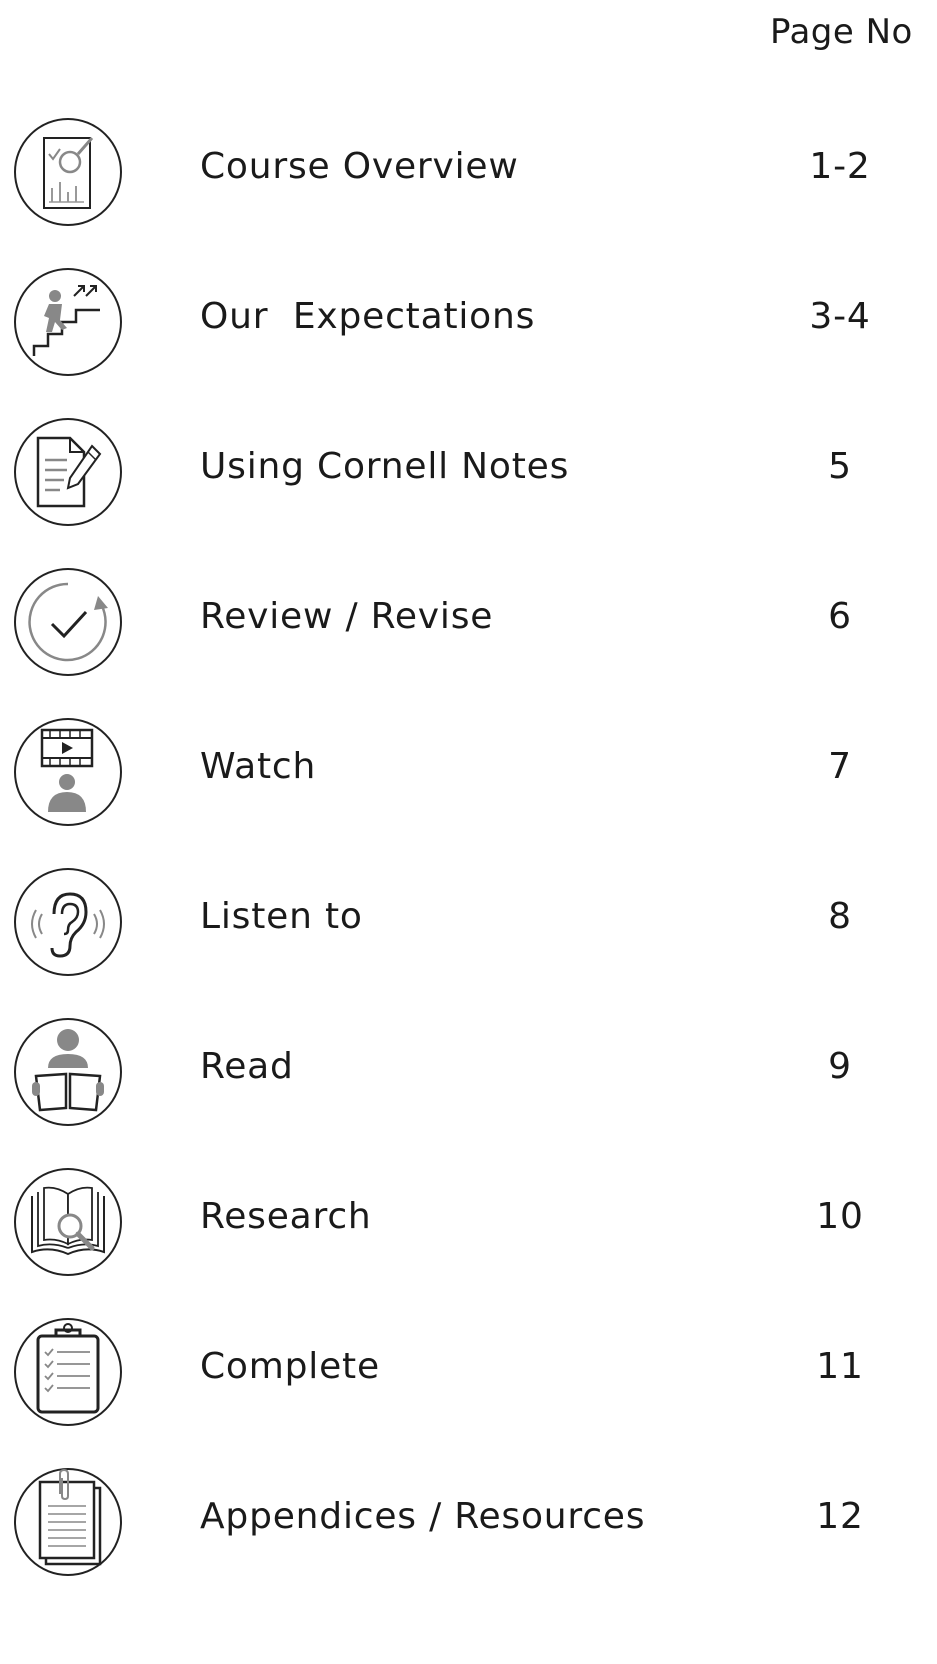 The width and height of the screenshot is (937, 1664). Describe the element at coordinates (468, 922) in the screenshot. I see `toc-row-listen-to: Listen to 8` at that location.